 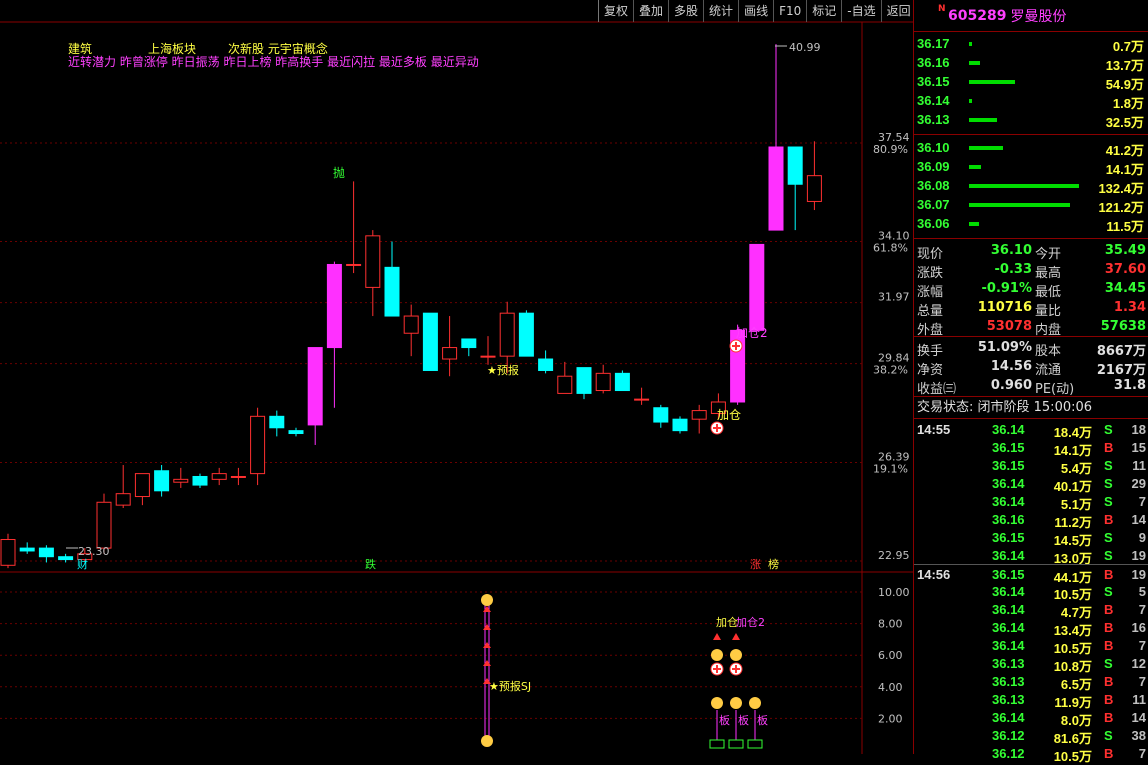 What do you see at coordinates (1031, 520) in the screenshot?
I see `trade-row: 36.16 11.2万 B 14` at bounding box center [1031, 520].